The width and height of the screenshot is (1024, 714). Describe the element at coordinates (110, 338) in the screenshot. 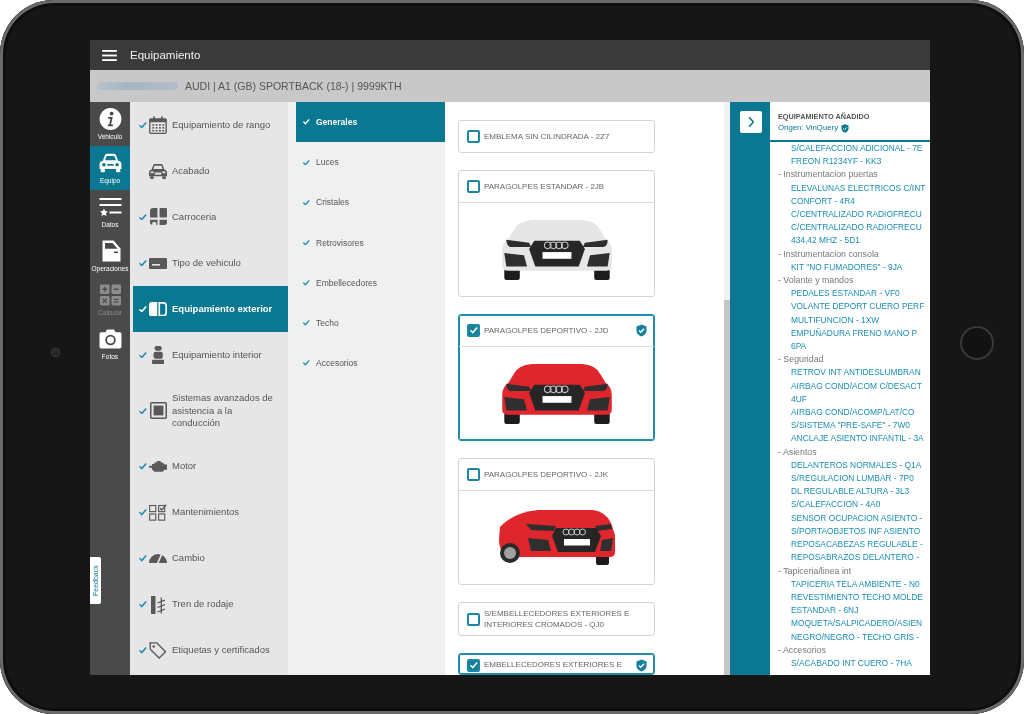

I see `camera-icon` at that location.